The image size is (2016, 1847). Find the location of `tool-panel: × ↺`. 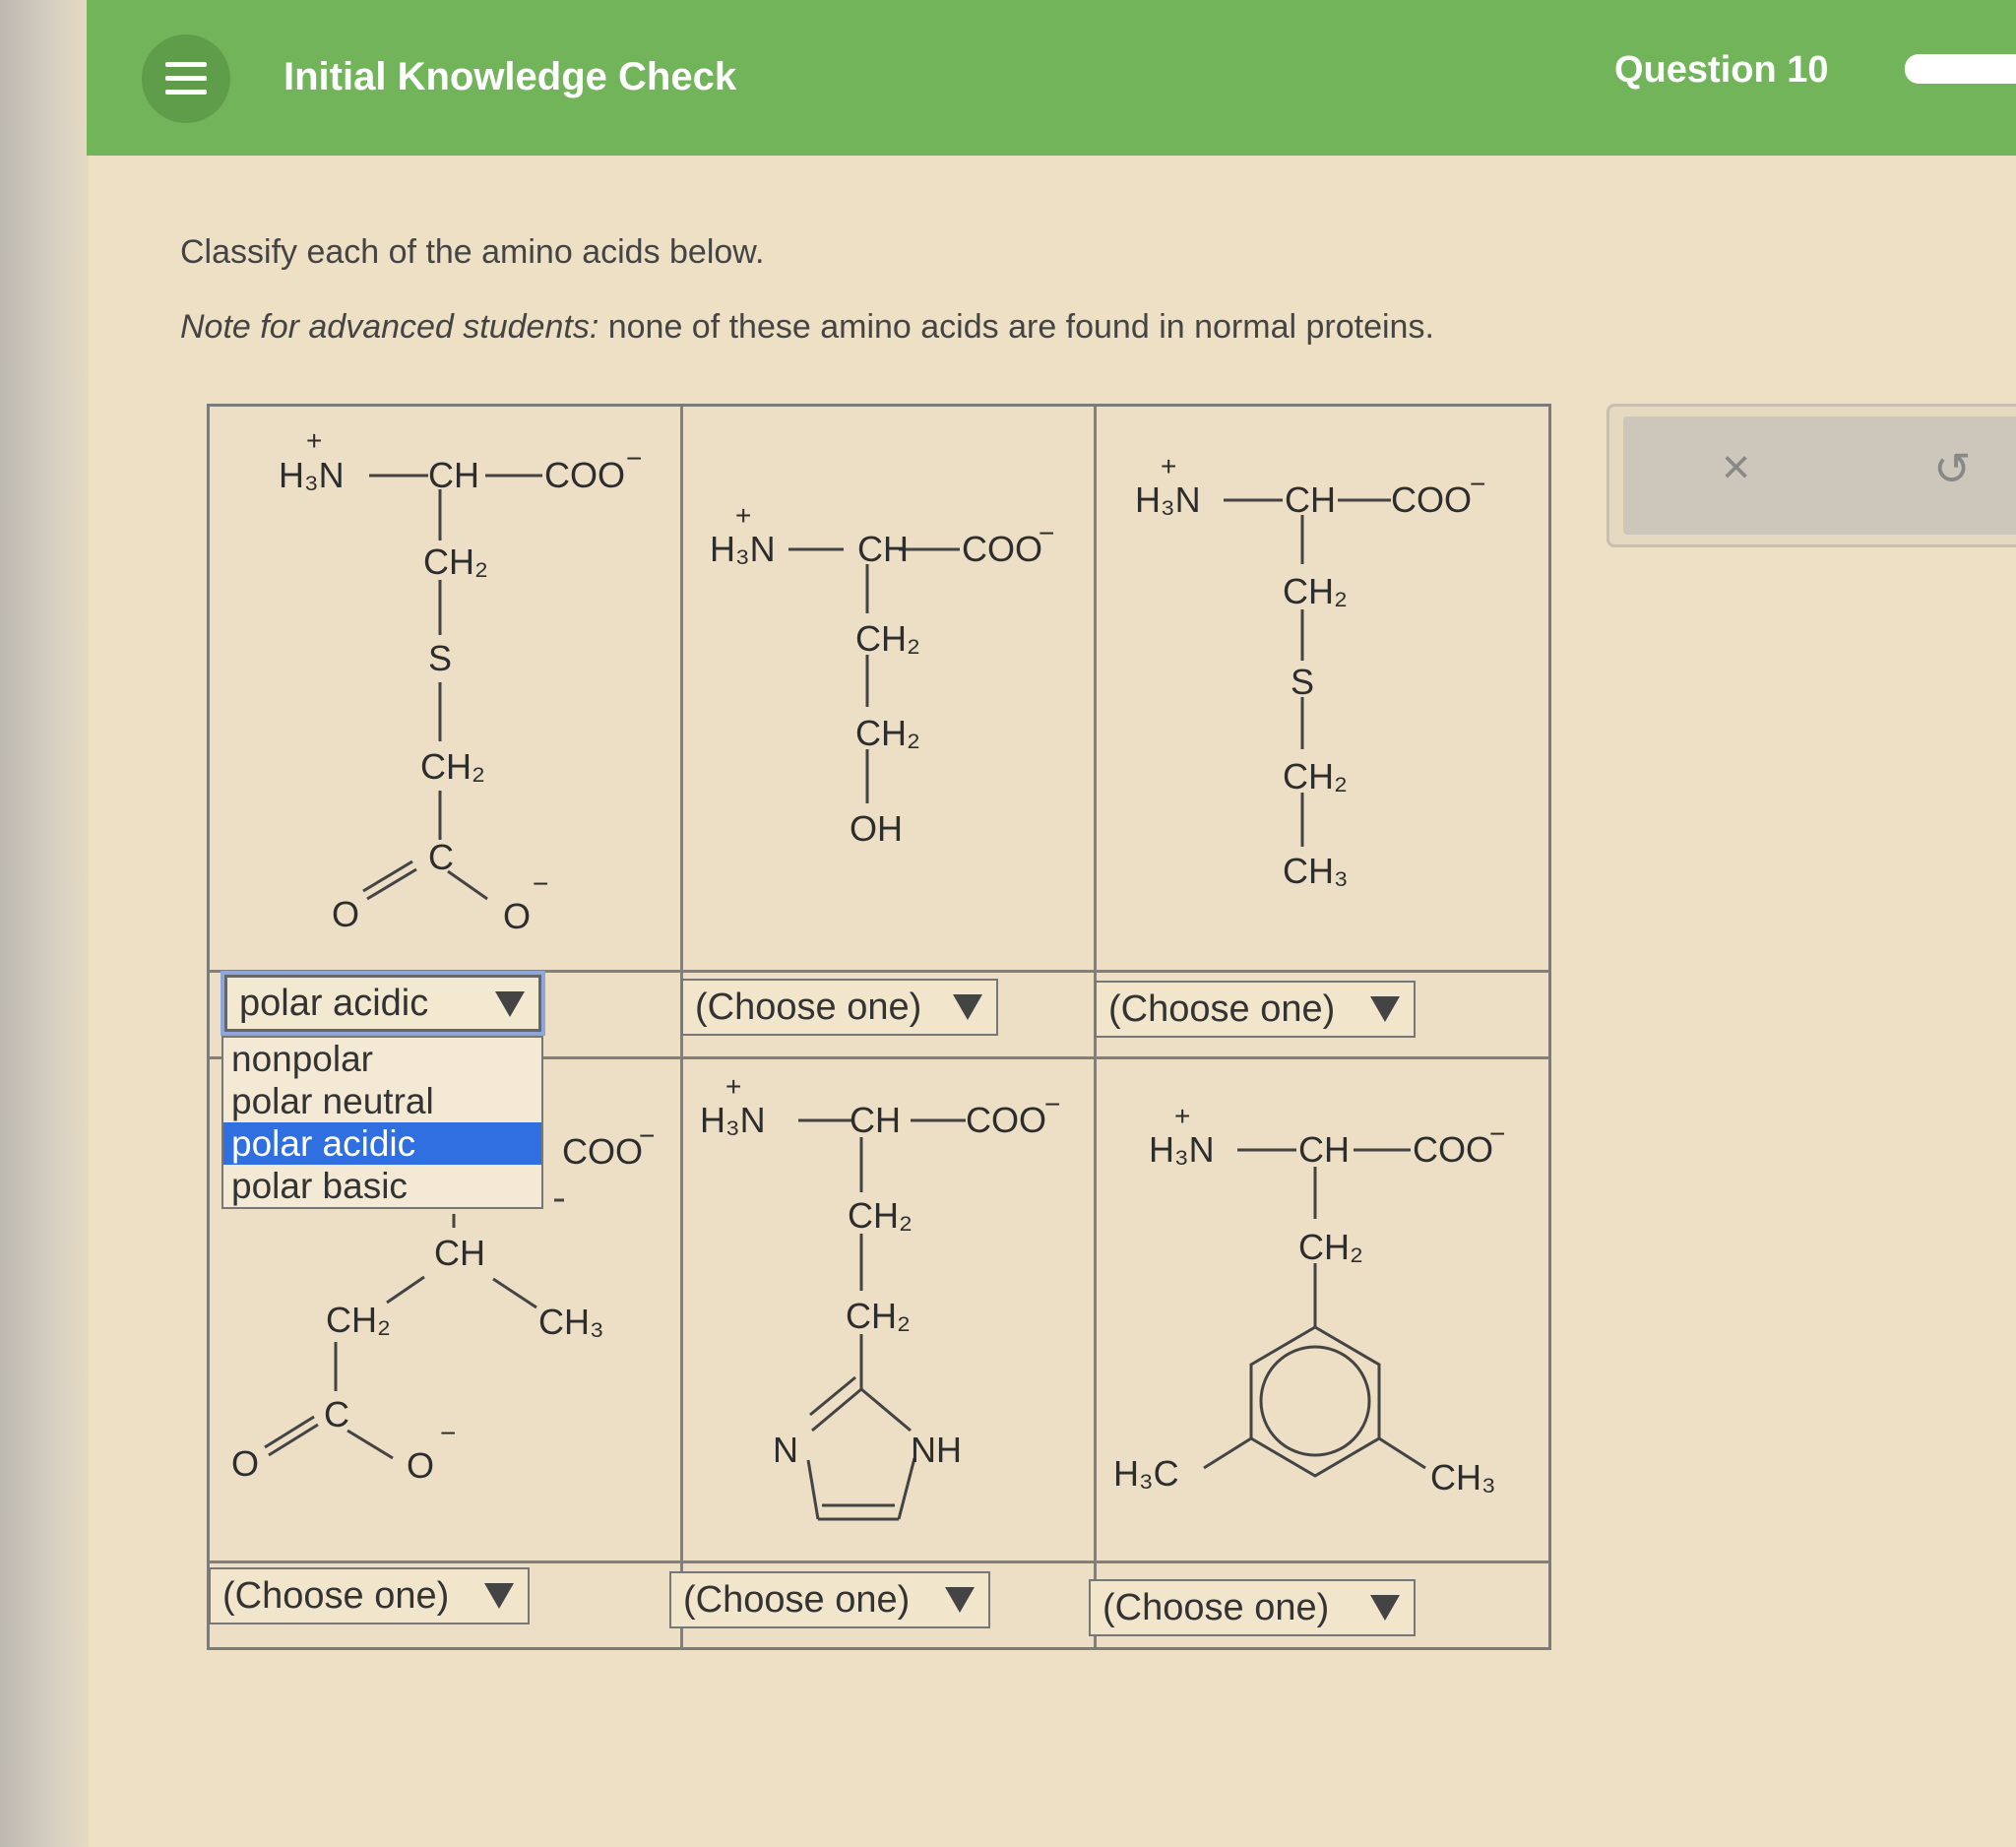

tool-panel: × ↺ is located at coordinates (1811, 475).